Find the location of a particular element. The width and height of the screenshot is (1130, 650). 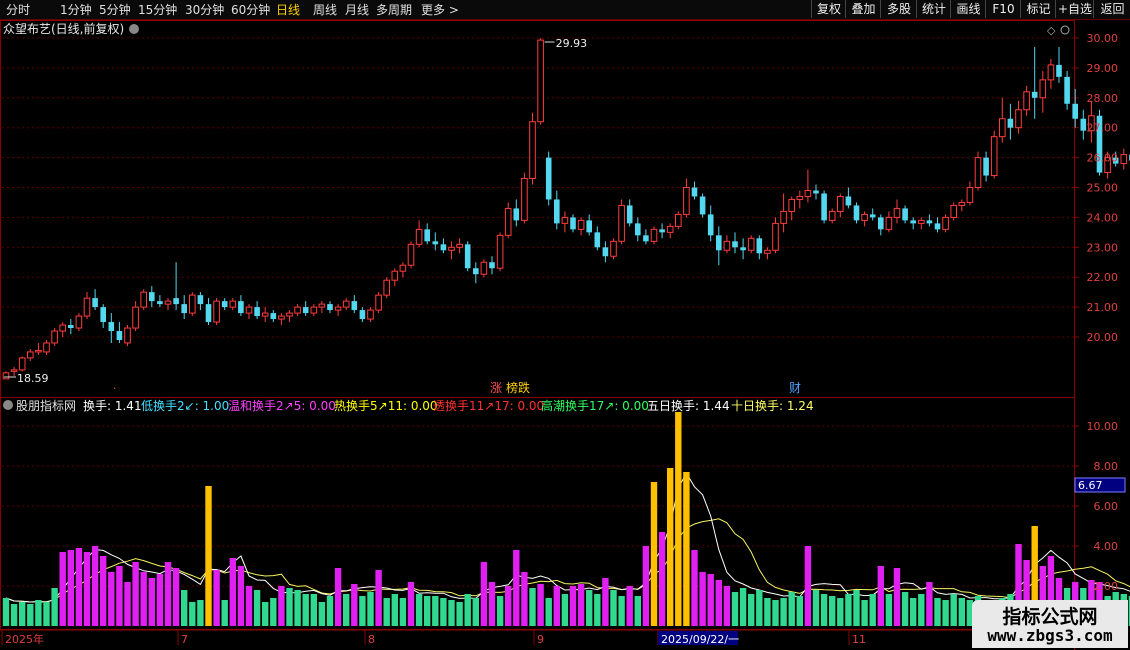

period-tab: 多周期 is located at coordinates (394, 9).